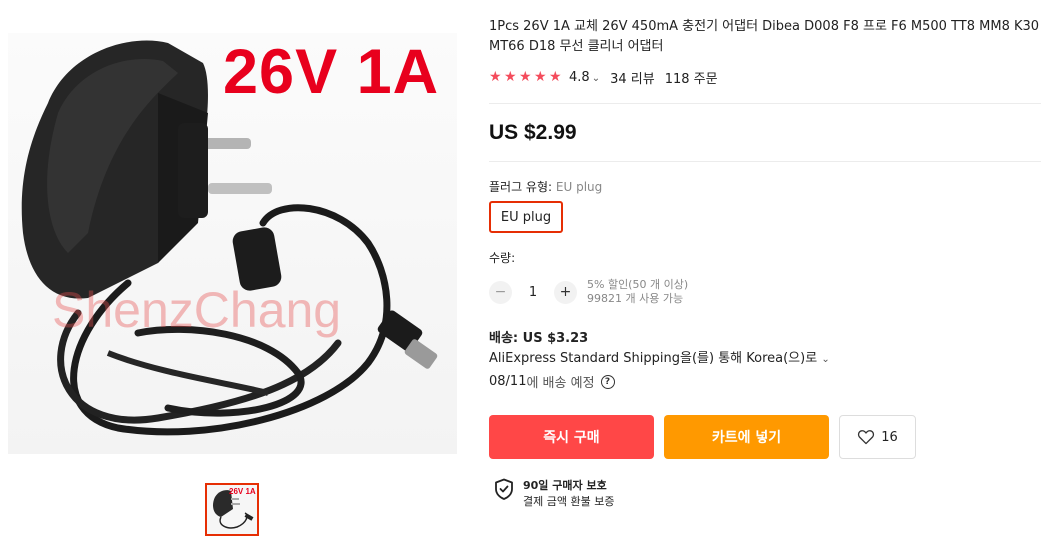  What do you see at coordinates (502, 258) in the screenshot?
I see `quantity-label: 수량:` at bounding box center [502, 258].